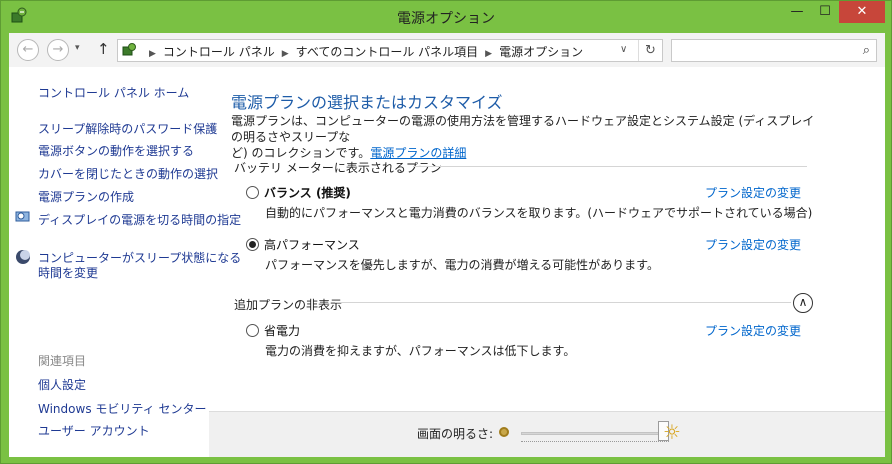 Image resolution: width=892 pixels, height=464 pixels. Describe the element at coordinates (86, 196) in the screenshot. I see `sidebar-item-create-plan: 電源プランの作成` at that location.